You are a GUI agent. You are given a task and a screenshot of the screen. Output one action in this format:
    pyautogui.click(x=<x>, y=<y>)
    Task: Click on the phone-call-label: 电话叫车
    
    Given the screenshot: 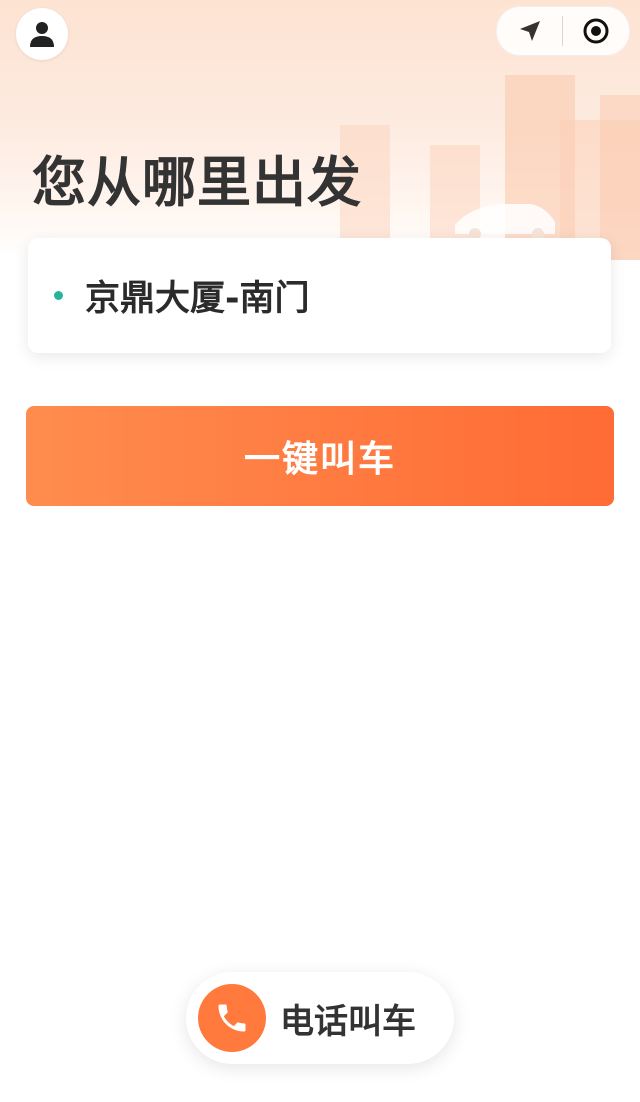 What is the action you would take?
    pyautogui.click(x=348, y=1021)
    